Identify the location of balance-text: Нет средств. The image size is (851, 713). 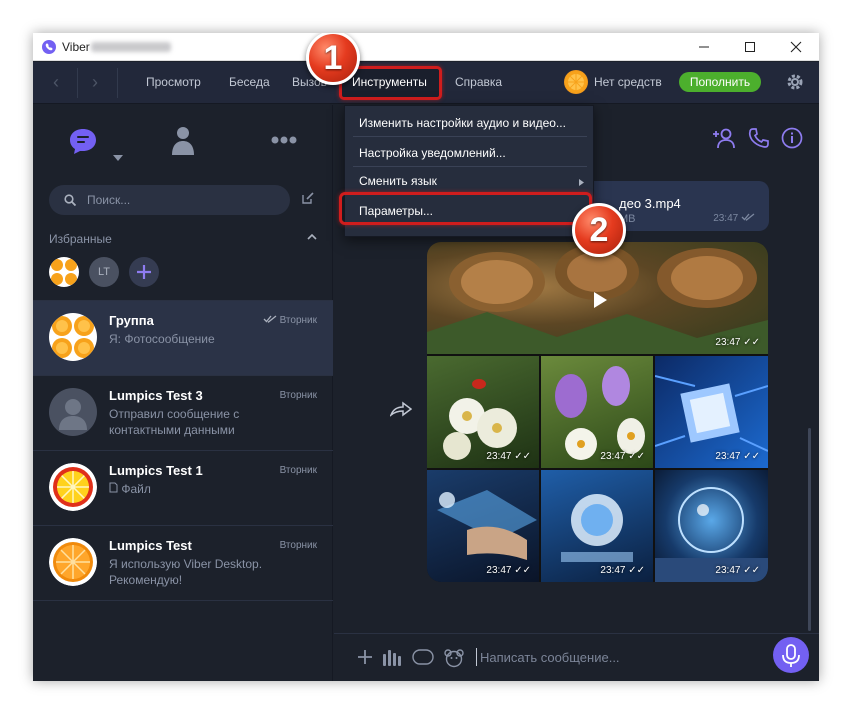
(628, 82).